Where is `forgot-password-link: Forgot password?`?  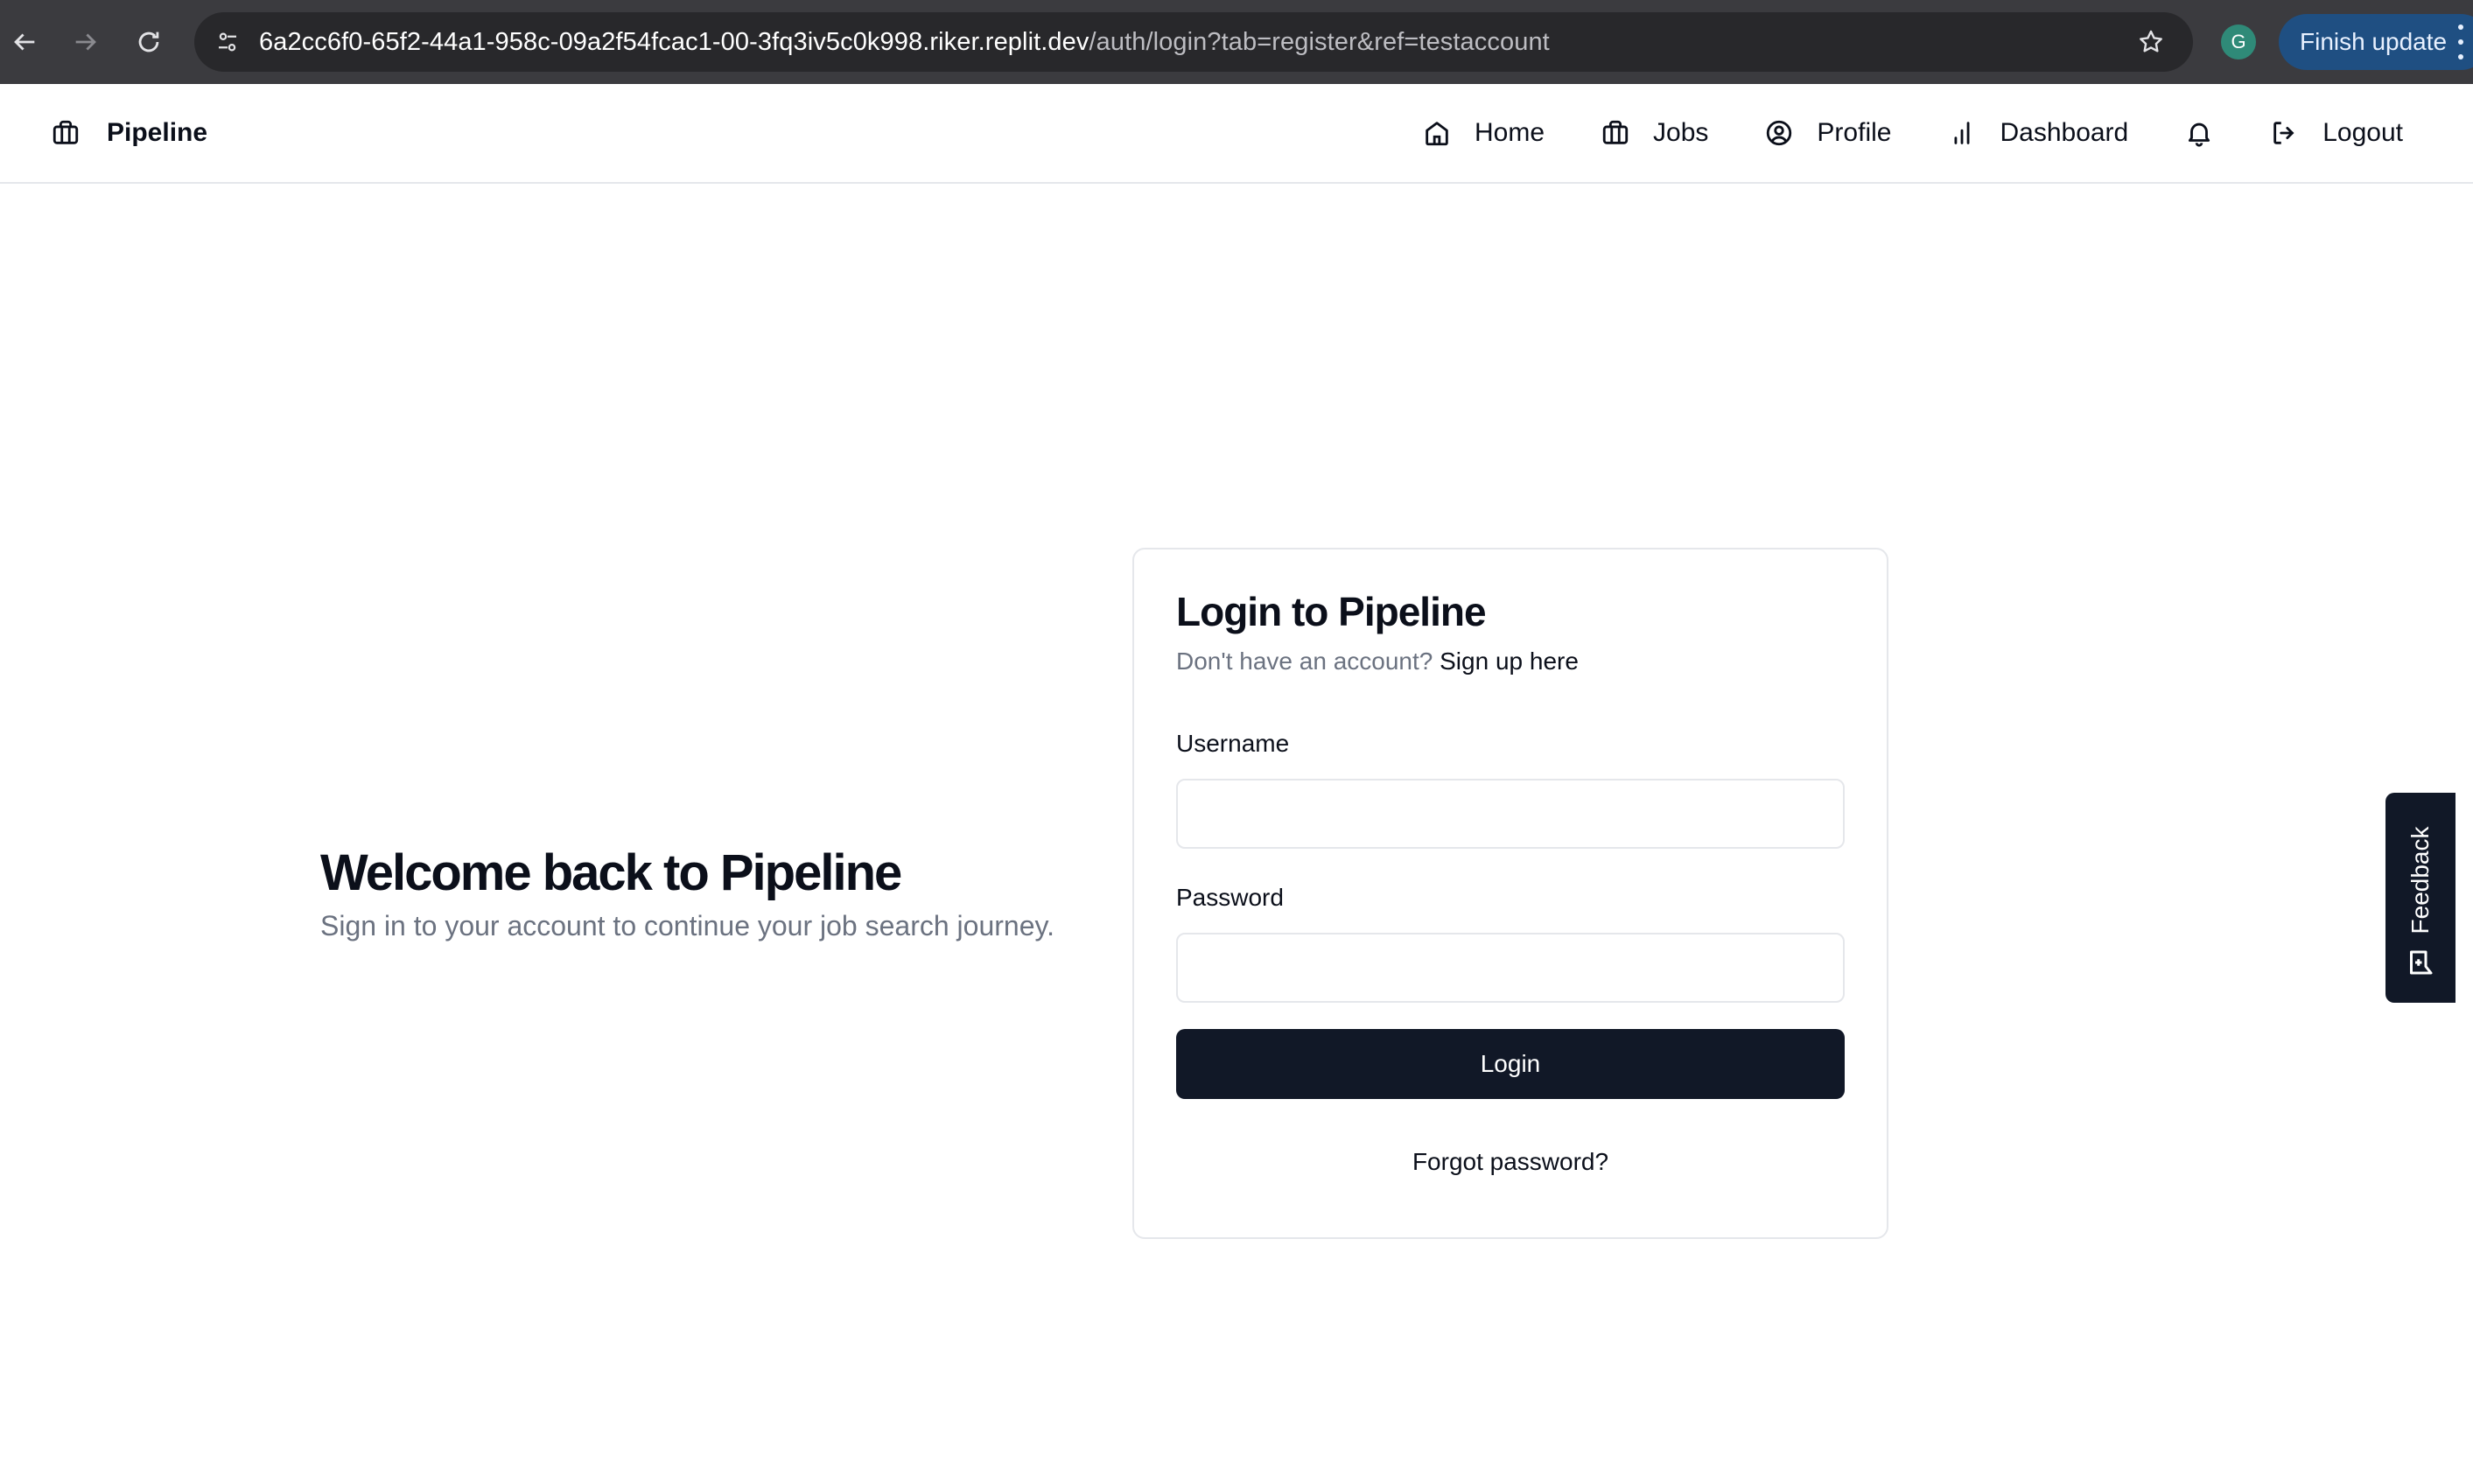 forgot-password-link: Forgot password? is located at coordinates (1510, 1162).